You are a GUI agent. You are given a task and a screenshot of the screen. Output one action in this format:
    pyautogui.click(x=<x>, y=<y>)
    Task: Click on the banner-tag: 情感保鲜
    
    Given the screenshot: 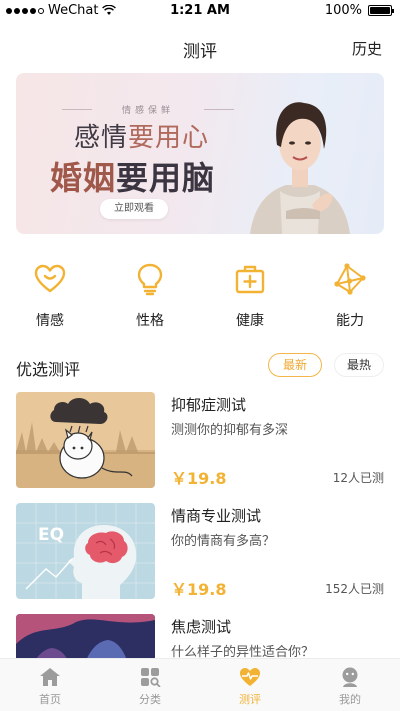 What is the action you would take?
    pyautogui.click(x=148, y=109)
    